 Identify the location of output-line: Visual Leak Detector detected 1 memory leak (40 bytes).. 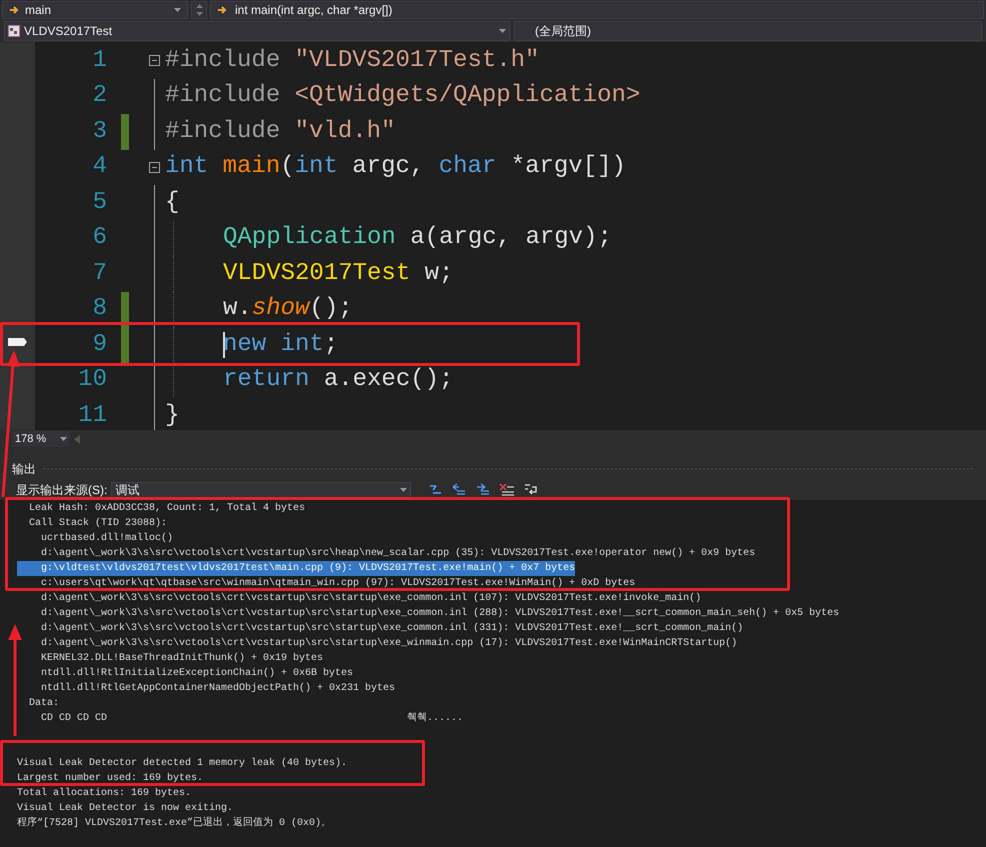
(182, 763).